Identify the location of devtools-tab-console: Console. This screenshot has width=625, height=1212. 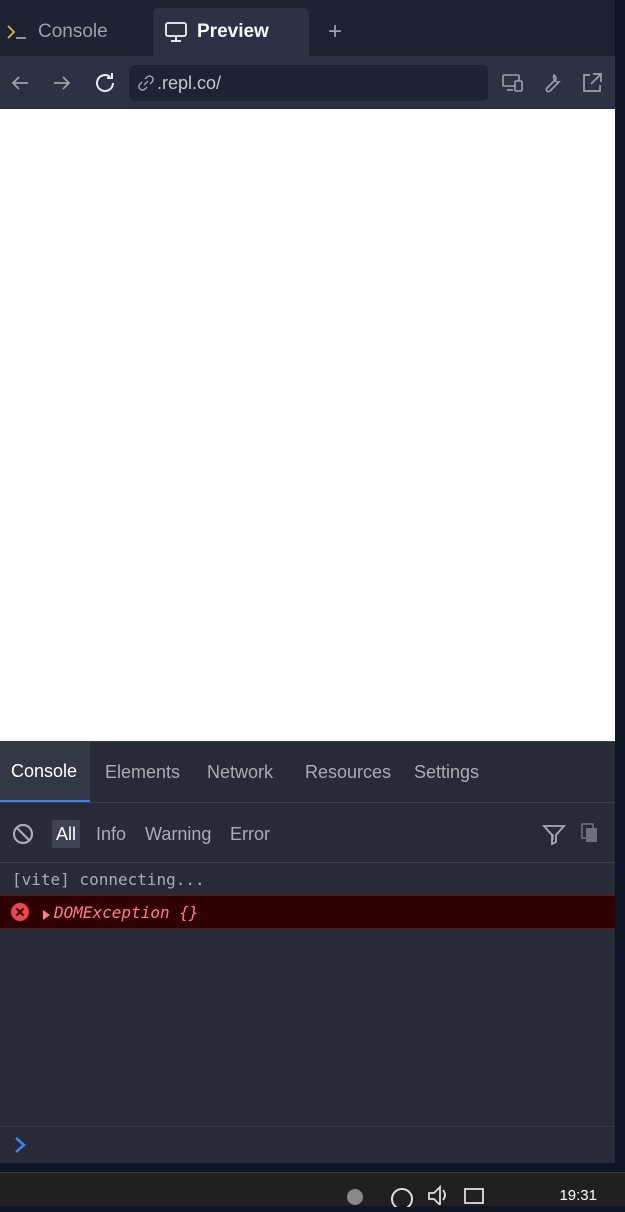
(45, 772).